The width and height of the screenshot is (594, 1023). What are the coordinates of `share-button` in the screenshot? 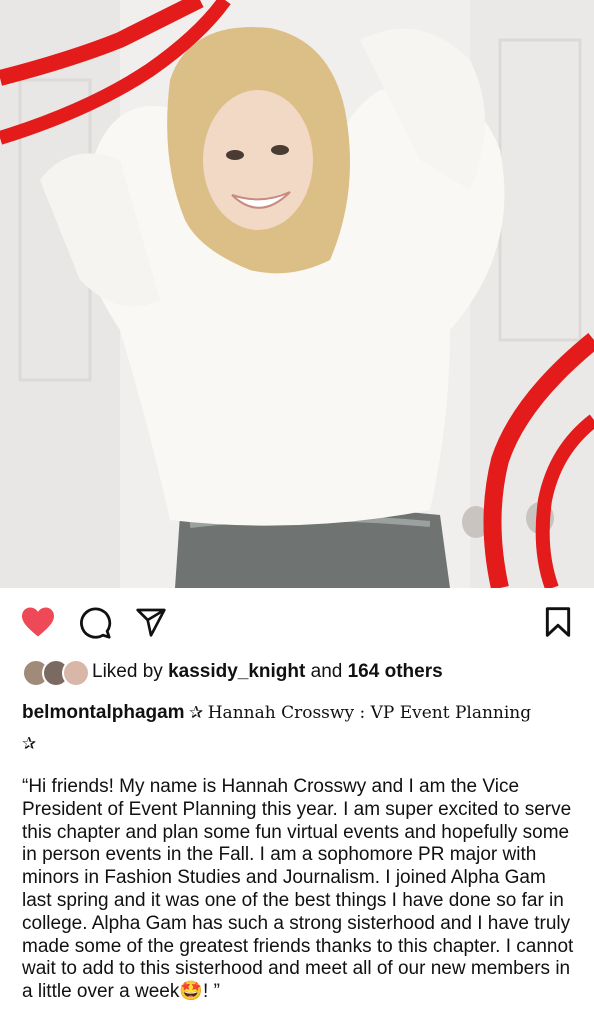 It's located at (151, 622).